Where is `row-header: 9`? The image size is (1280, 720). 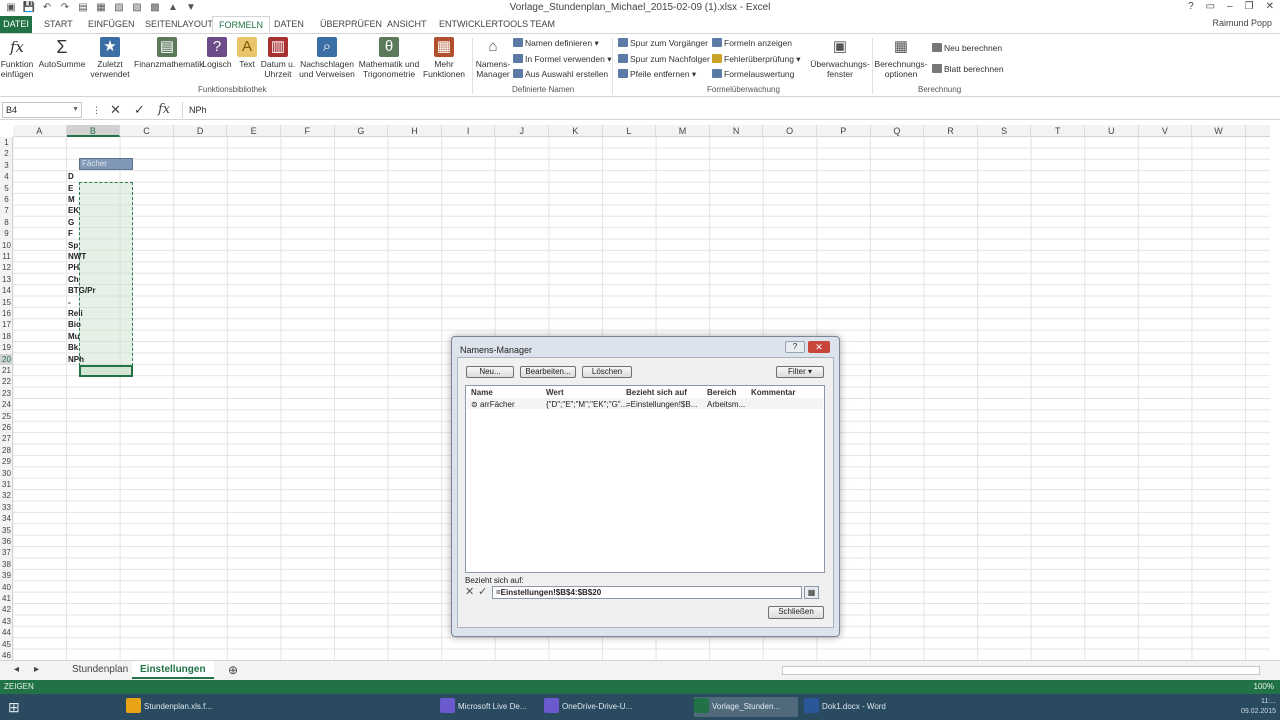
row-header: 9 is located at coordinates (6, 233).